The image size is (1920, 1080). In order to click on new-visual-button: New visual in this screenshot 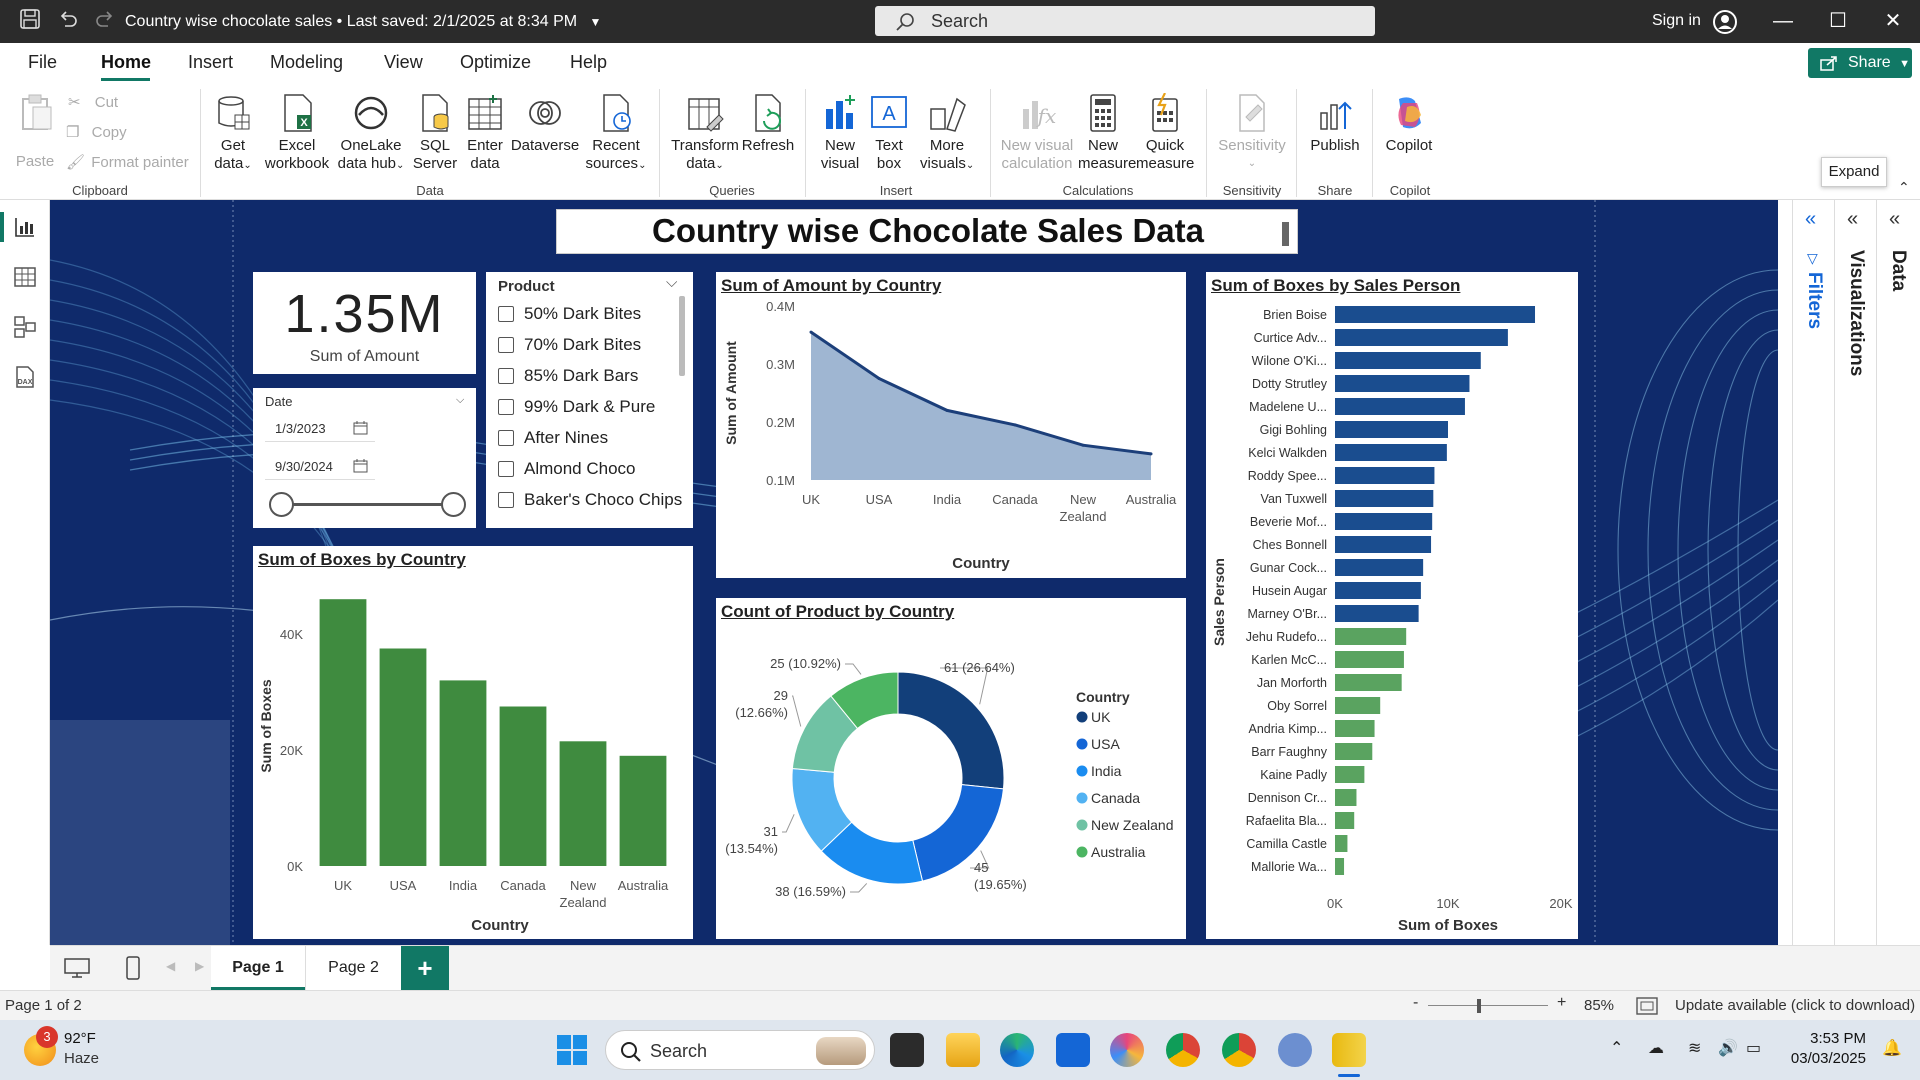, I will do `click(840, 133)`.